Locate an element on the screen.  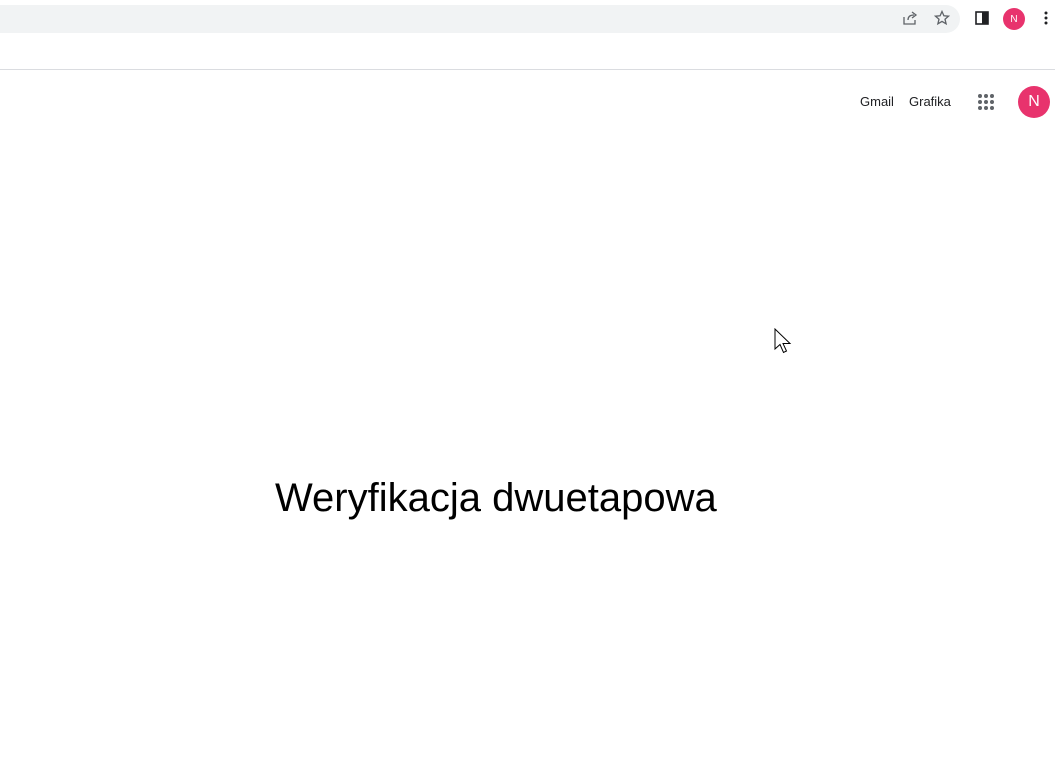
address-bar is located at coordinates (480, 19).